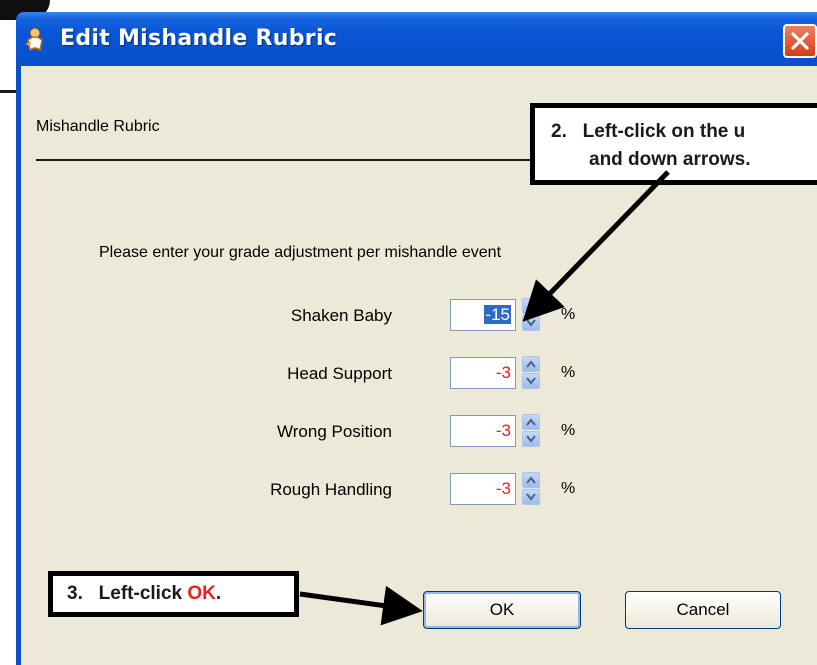 The width and height of the screenshot is (817, 665). What do you see at coordinates (596, 246) in the screenshot?
I see `arrow-to-spinner` at bounding box center [596, 246].